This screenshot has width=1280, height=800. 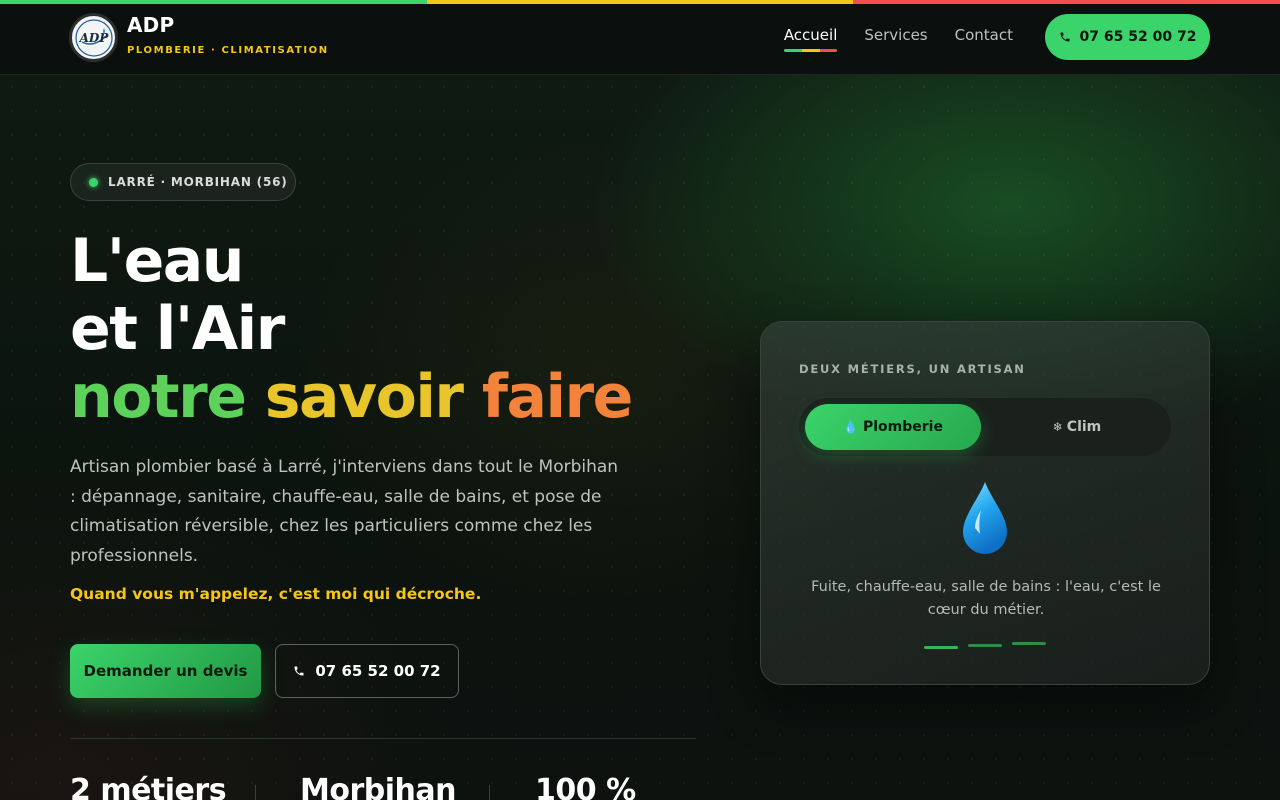 What do you see at coordinates (198, 182) in the screenshot?
I see `location-label: LARRÉ · MORBIHAN (56)` at bounding box center [198, 182].